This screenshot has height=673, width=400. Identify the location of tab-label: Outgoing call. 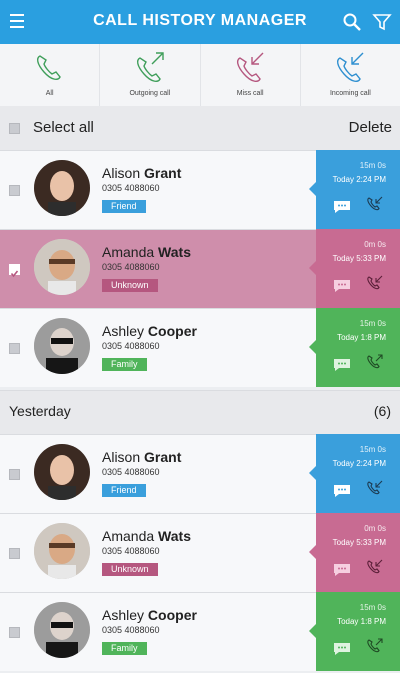
(150, 93).